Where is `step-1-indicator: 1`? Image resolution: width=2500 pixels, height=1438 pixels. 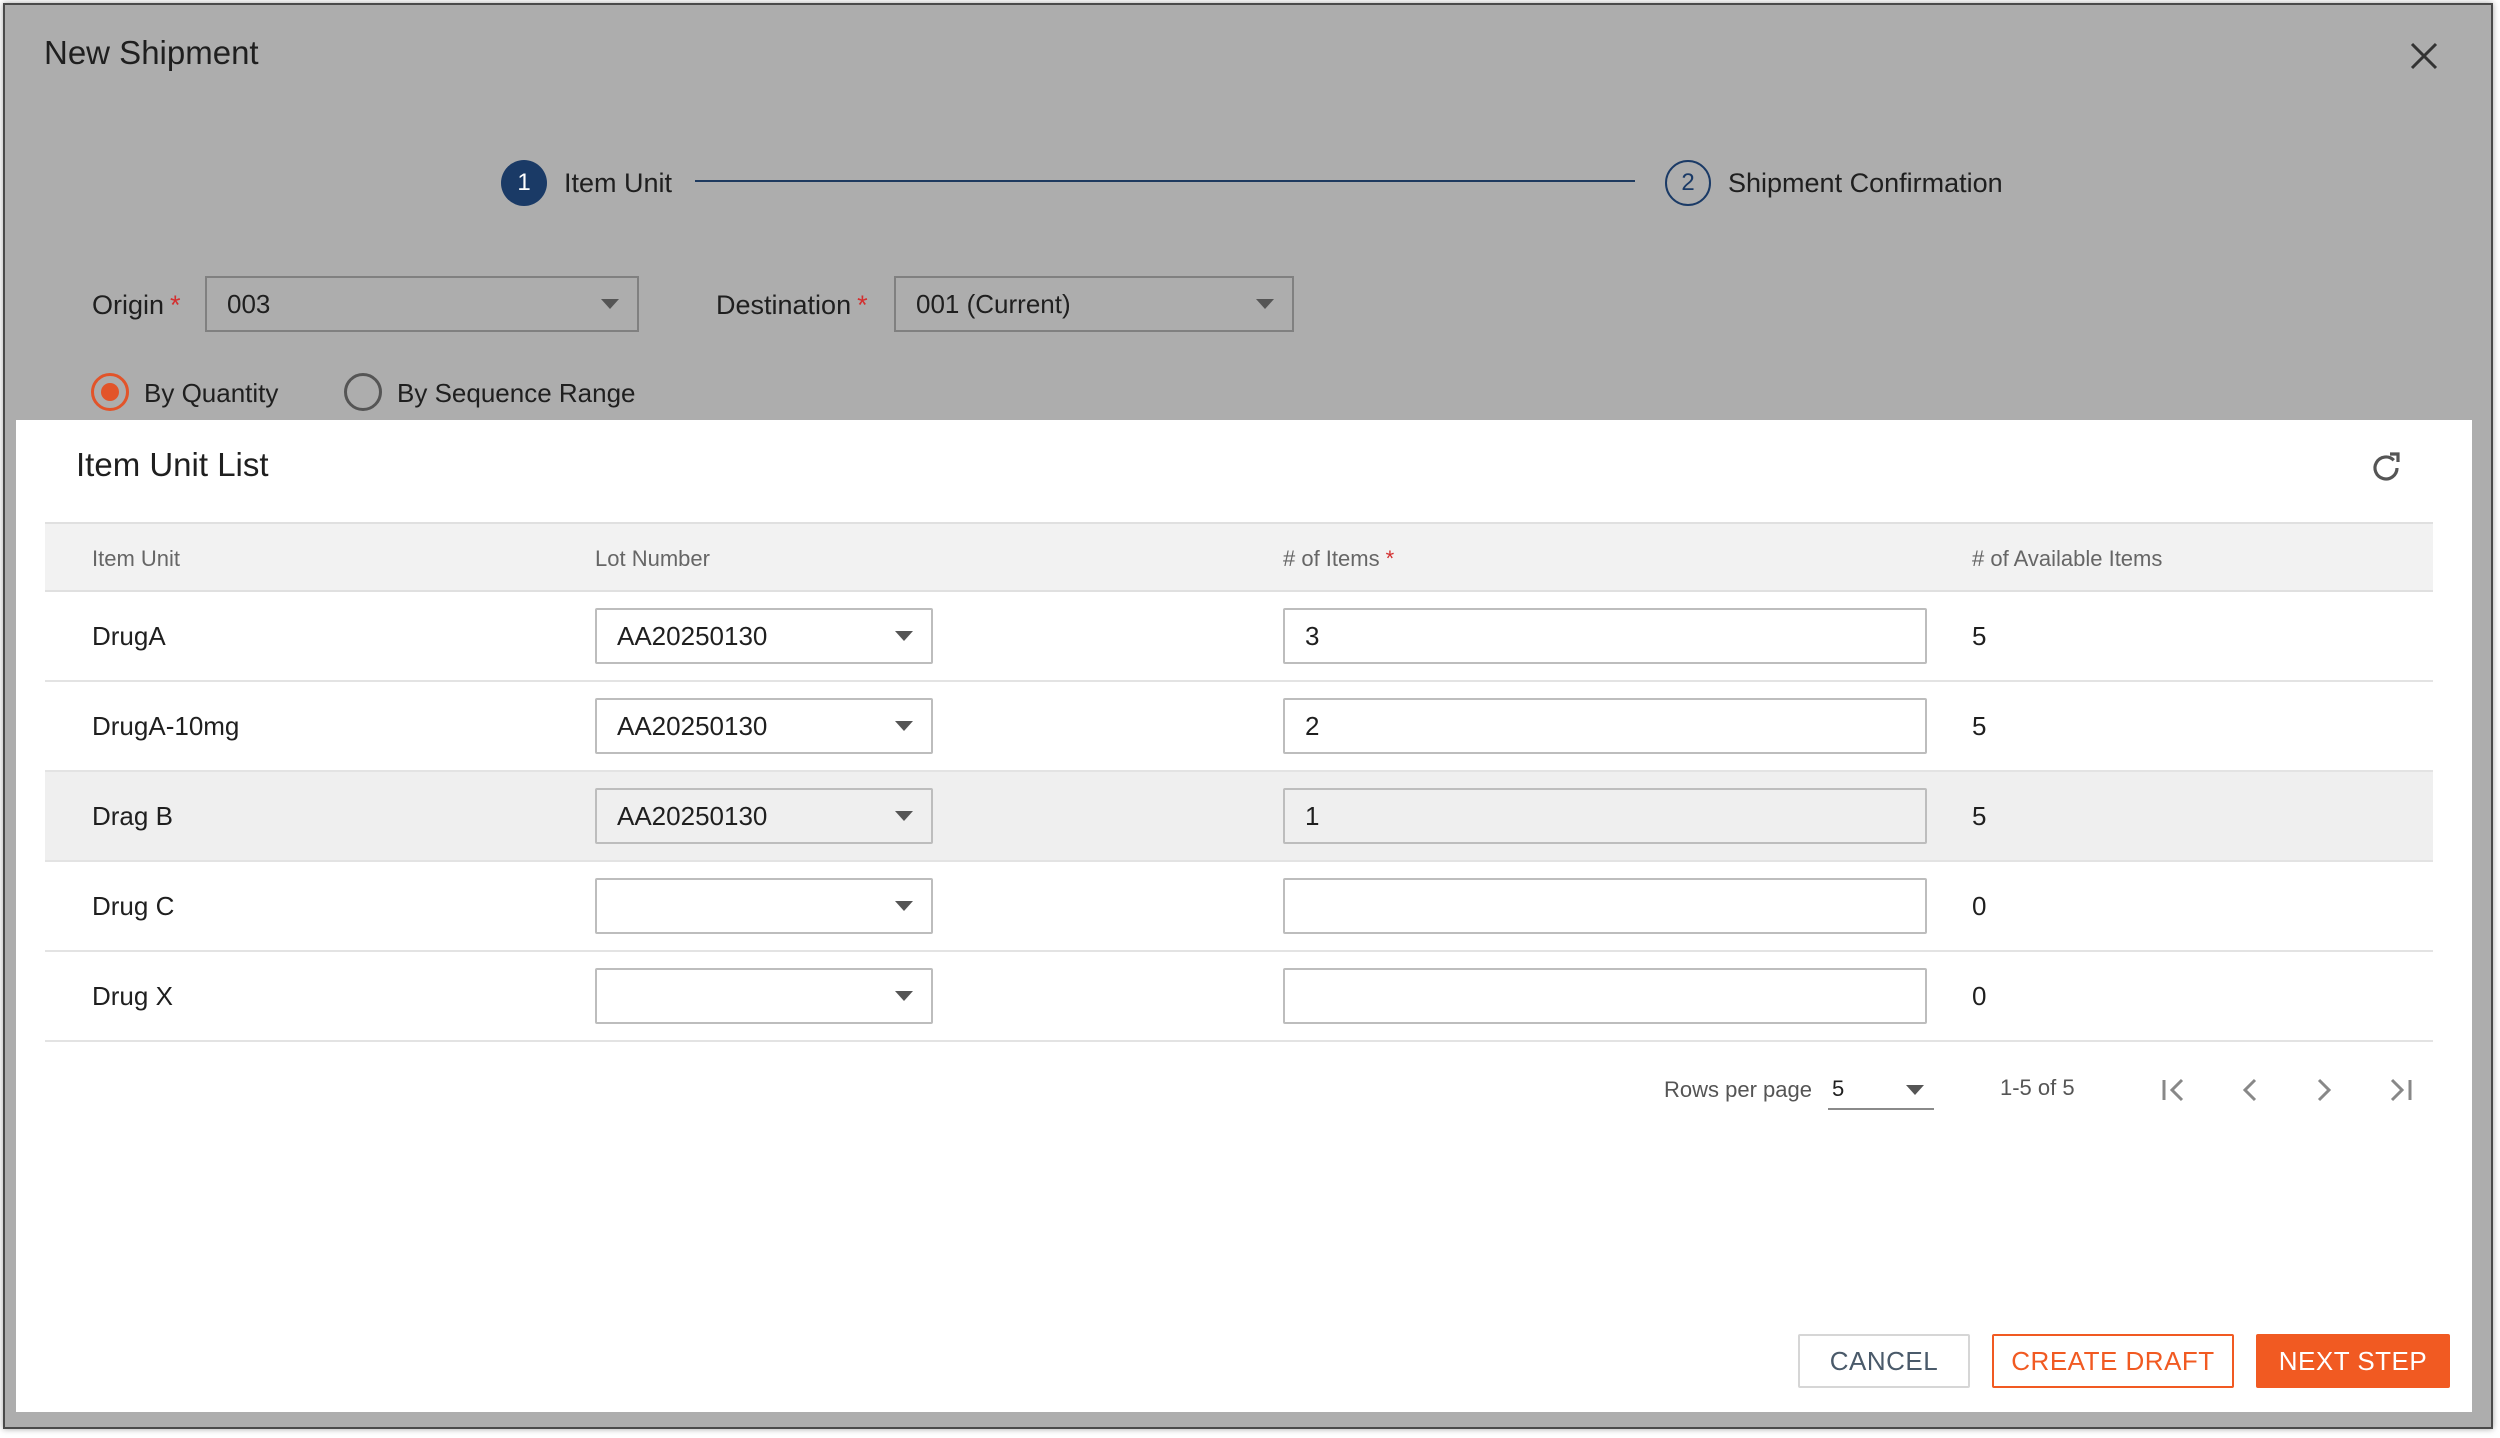
step-1-indicator: 1 is located at coordinates (524, 183).